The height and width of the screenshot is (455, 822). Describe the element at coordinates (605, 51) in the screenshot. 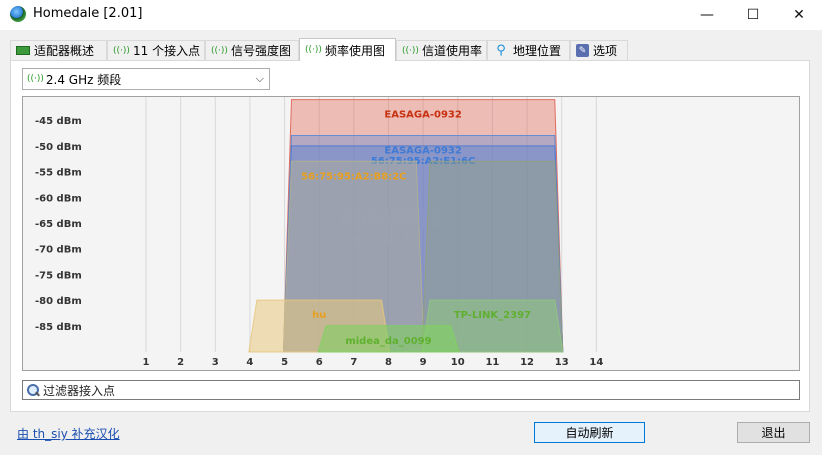

I see `tab-label: 选项` at that location.